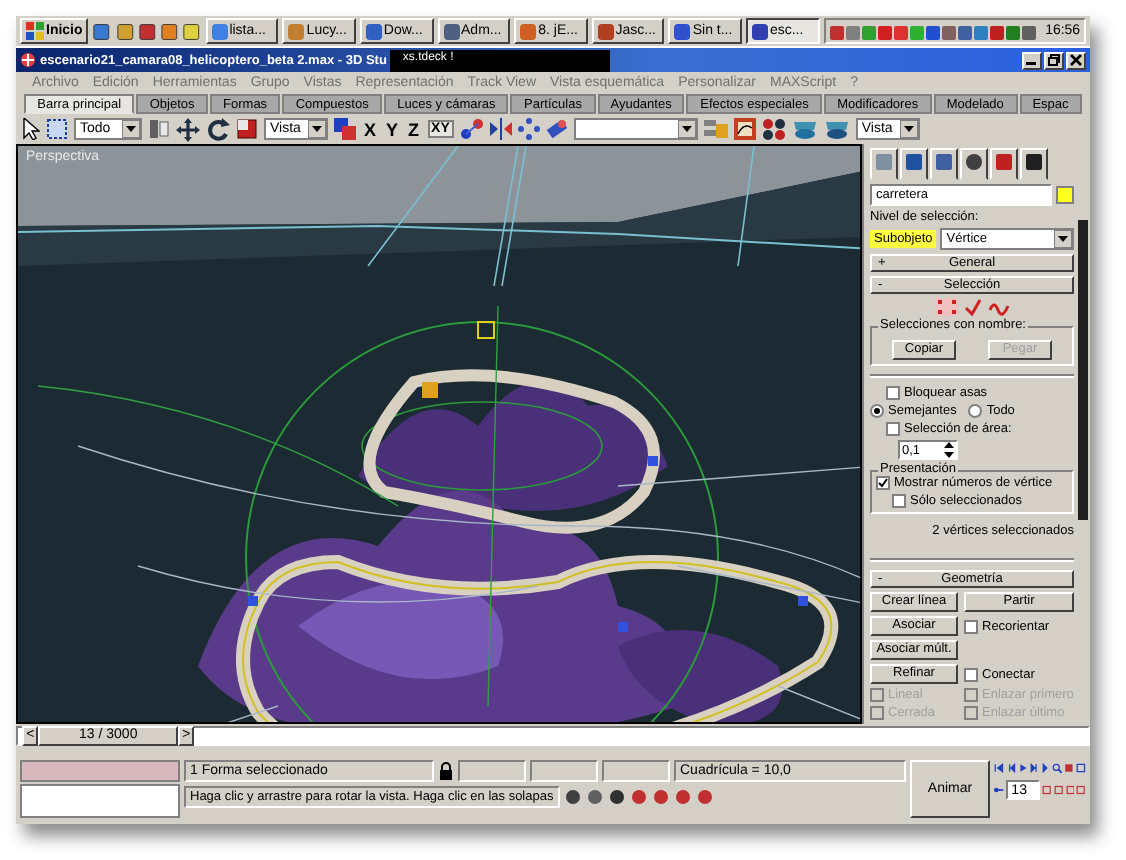  I want to click on checkmark-icon, so click(883, 483).